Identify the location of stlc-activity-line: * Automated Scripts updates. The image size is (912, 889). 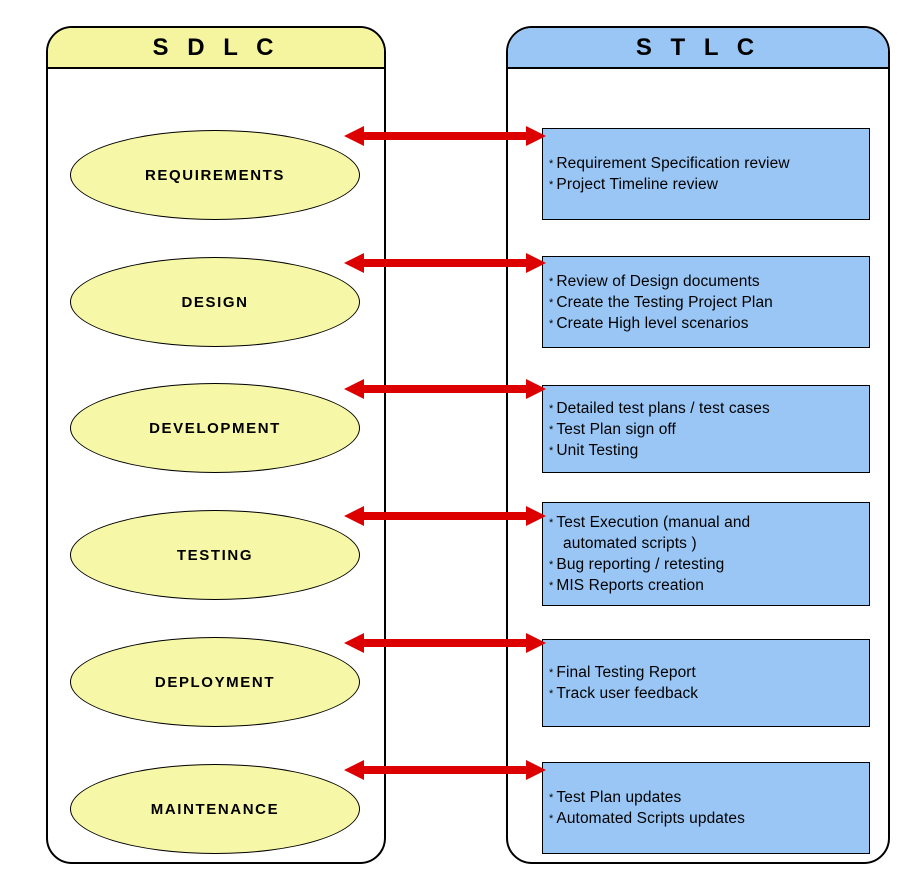
(705, 818).